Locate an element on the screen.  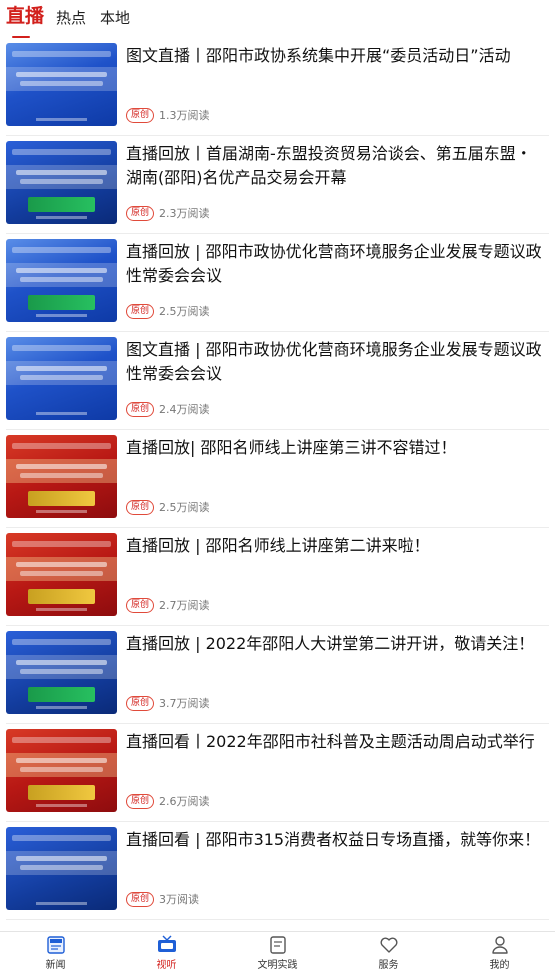
list-item: 直播回看丨2022年邵阳市社科普及主题活动周启动式举行 原创 2.6万阅读 is located at coordinates (277, 773).